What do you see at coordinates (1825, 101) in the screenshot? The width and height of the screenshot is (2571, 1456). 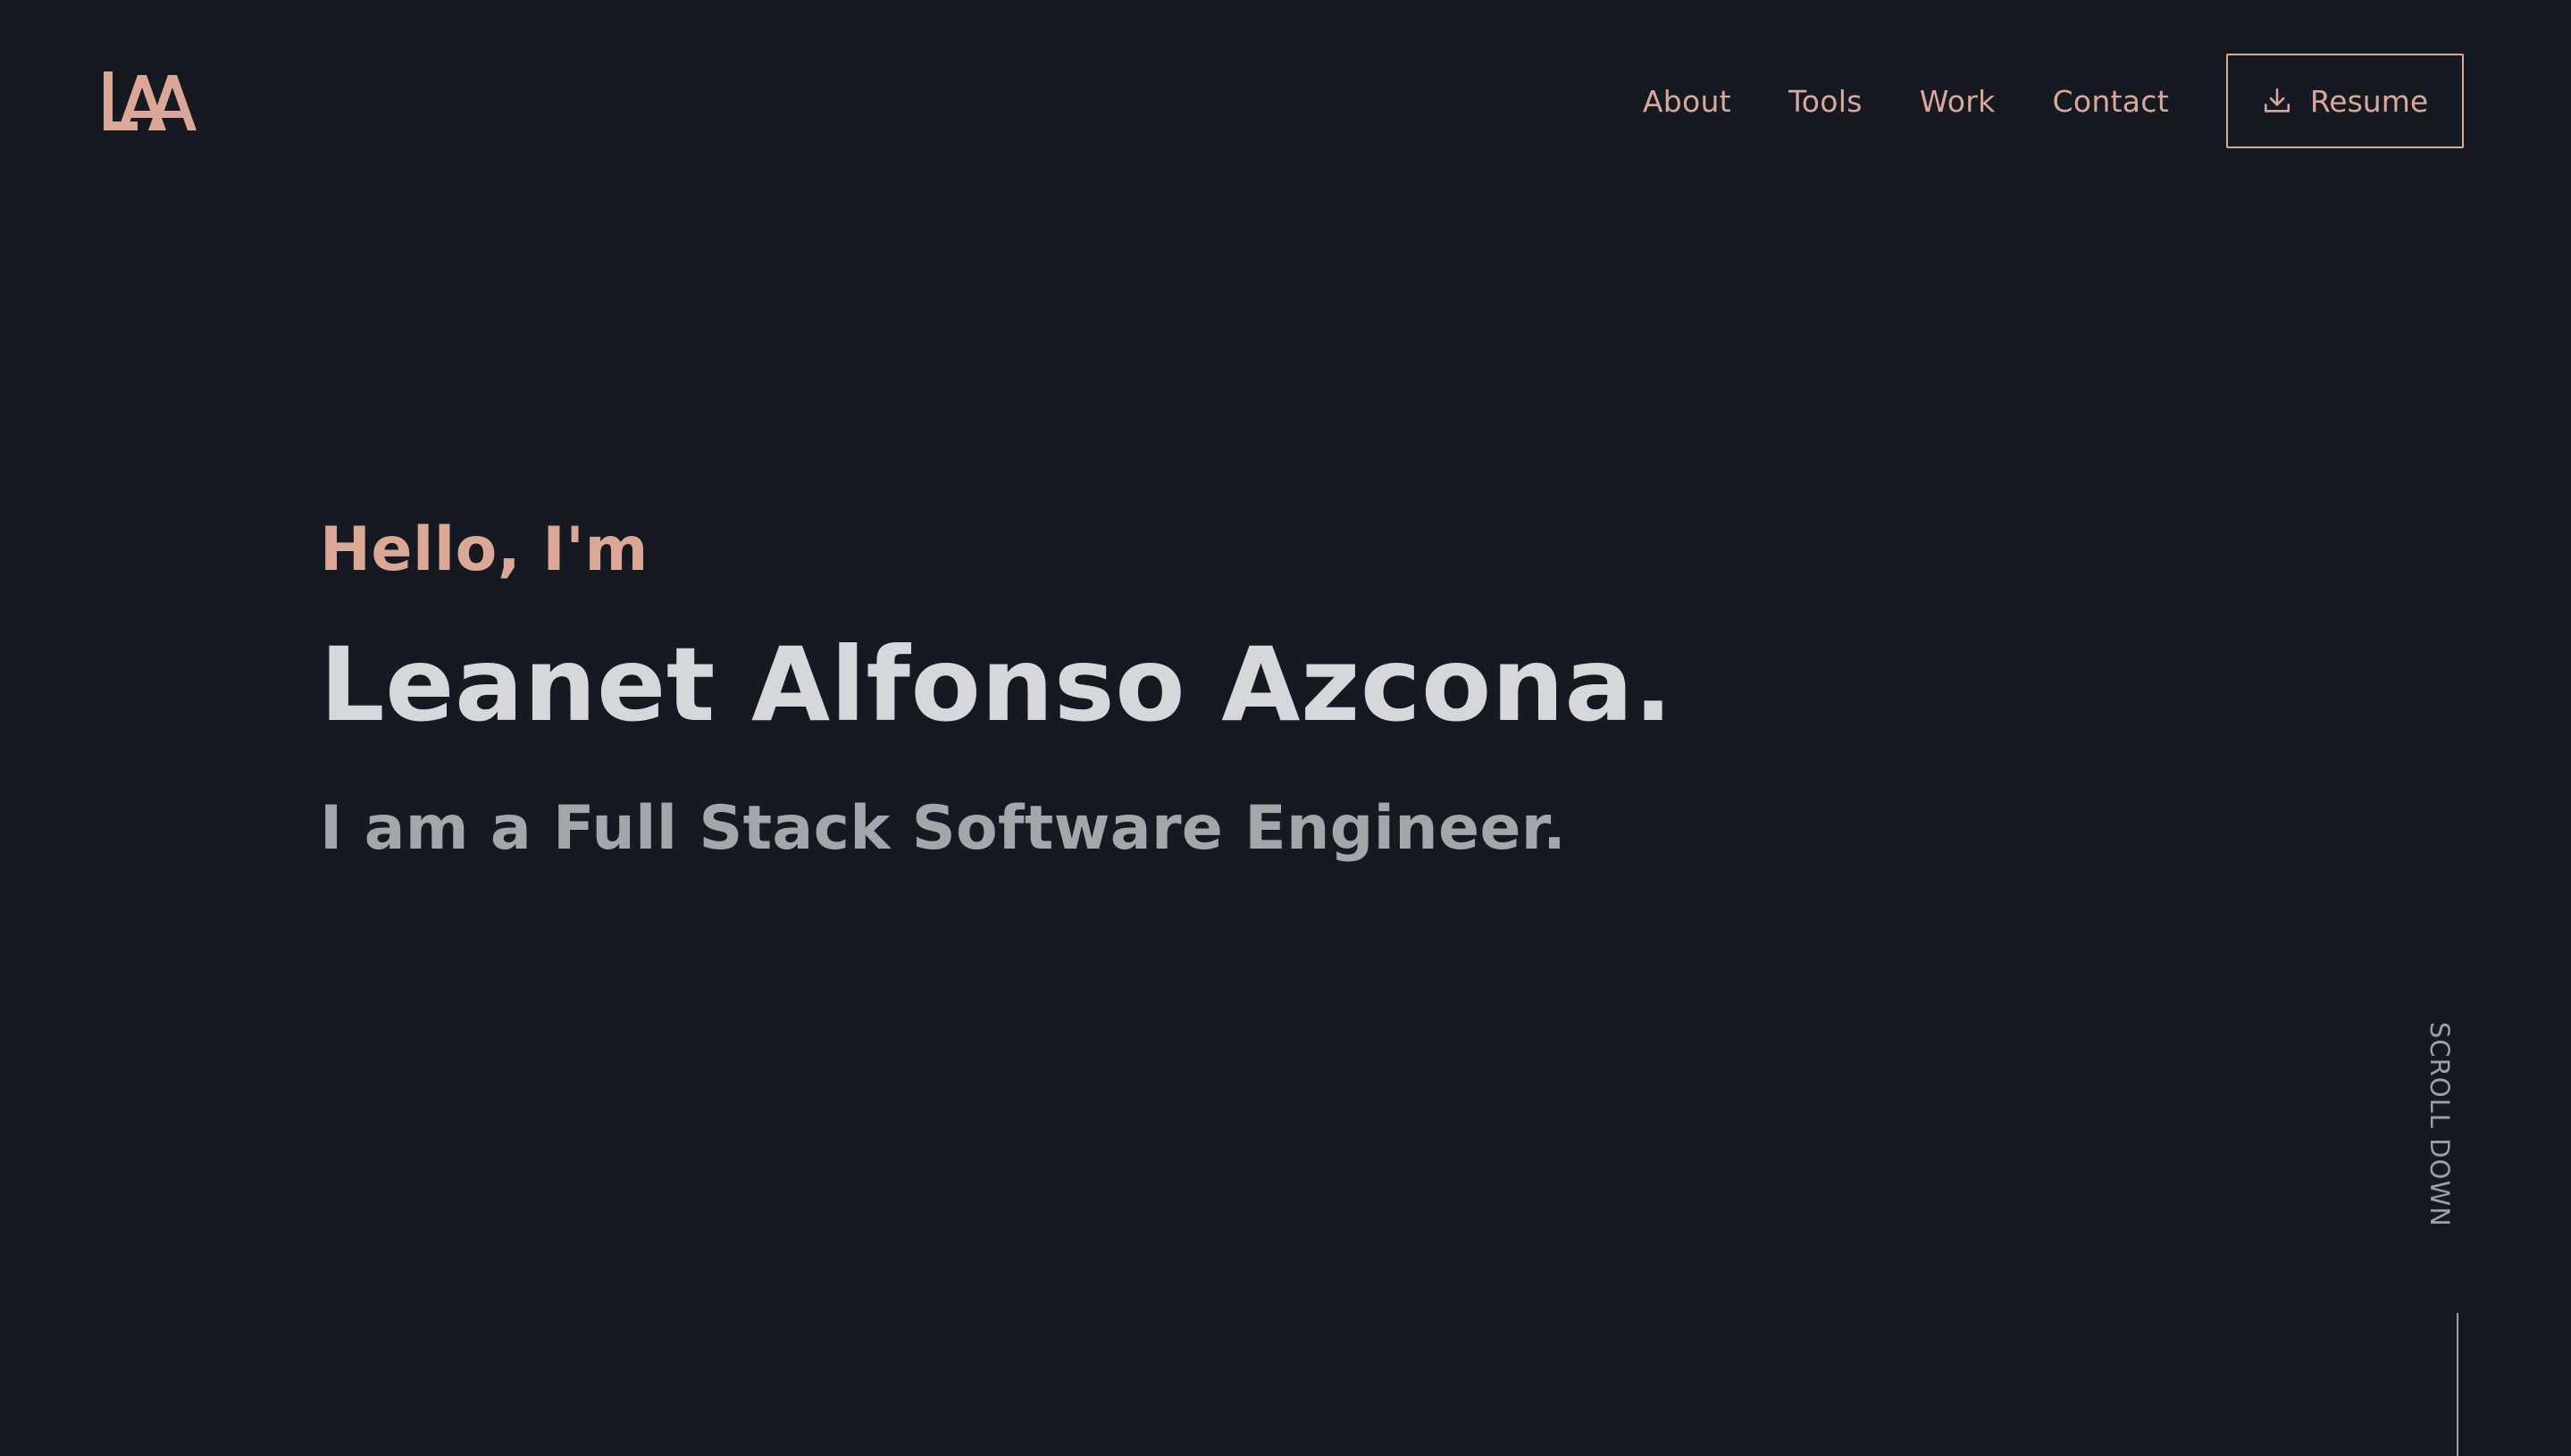 I see `nav-link-tools: Tools` at bounding box center [1825, 101].